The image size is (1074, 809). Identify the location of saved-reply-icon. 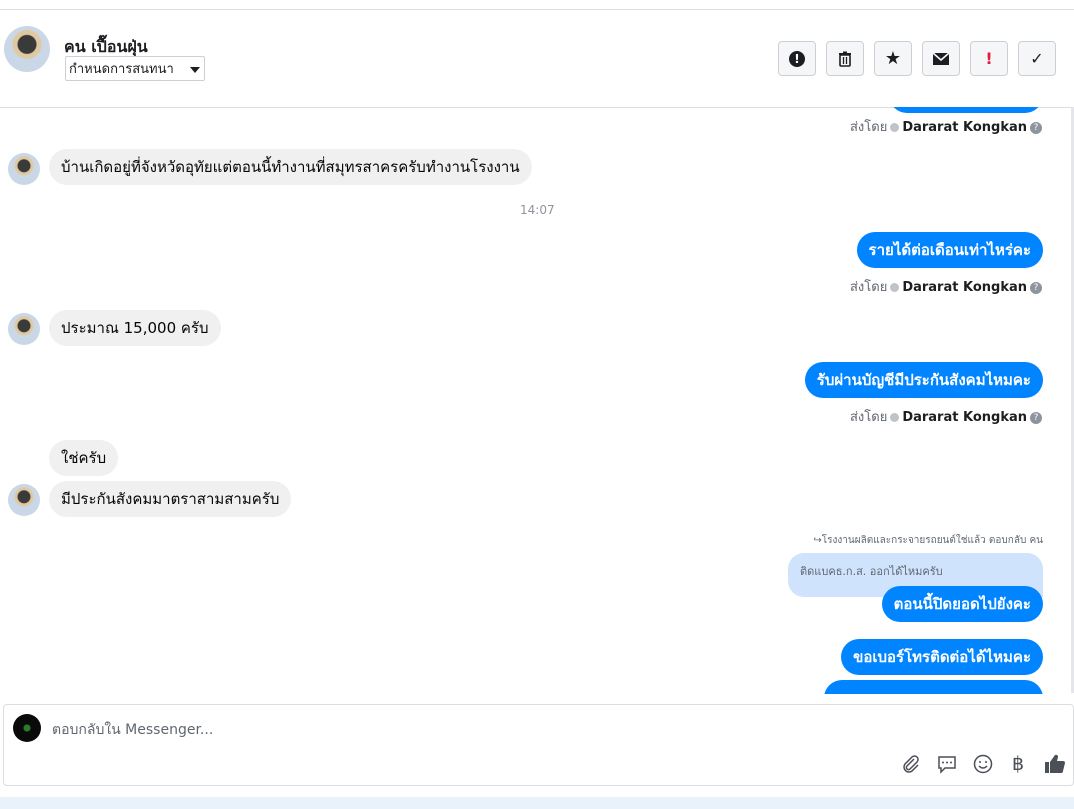
(947, 764).